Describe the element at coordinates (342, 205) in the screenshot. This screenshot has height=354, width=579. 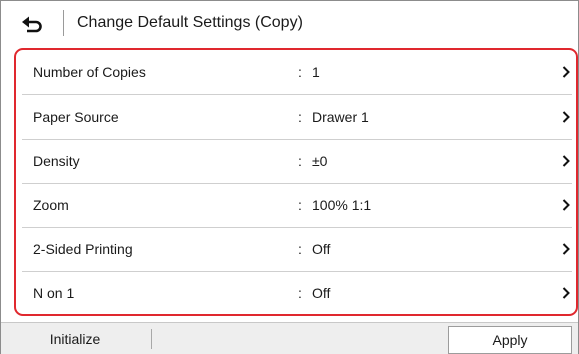
I see `setting-value: 100% 1:1` at that location.